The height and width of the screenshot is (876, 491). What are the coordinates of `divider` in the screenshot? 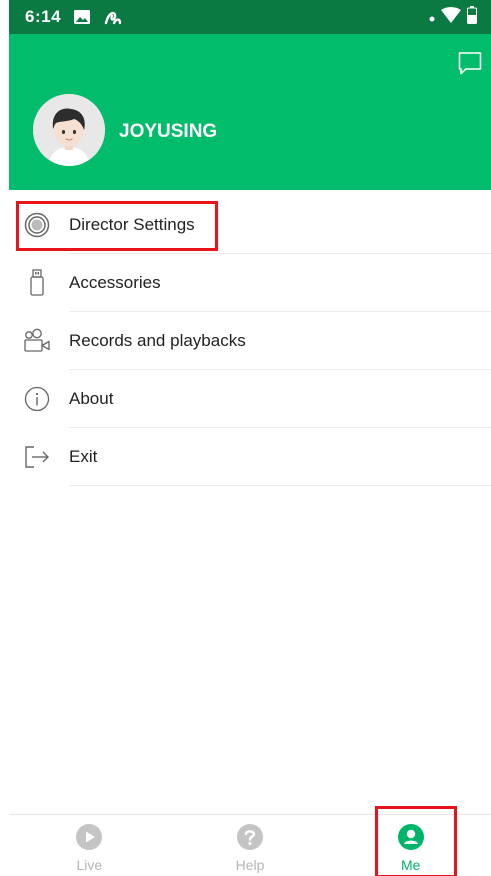 It's located at (280, 485).